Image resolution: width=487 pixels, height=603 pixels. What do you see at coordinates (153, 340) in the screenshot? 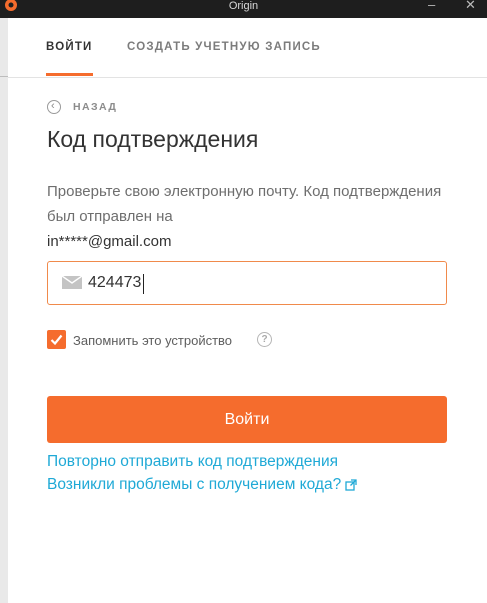
I see `remember-label: Запомнить это устройство` at bounding box center [153, 340].